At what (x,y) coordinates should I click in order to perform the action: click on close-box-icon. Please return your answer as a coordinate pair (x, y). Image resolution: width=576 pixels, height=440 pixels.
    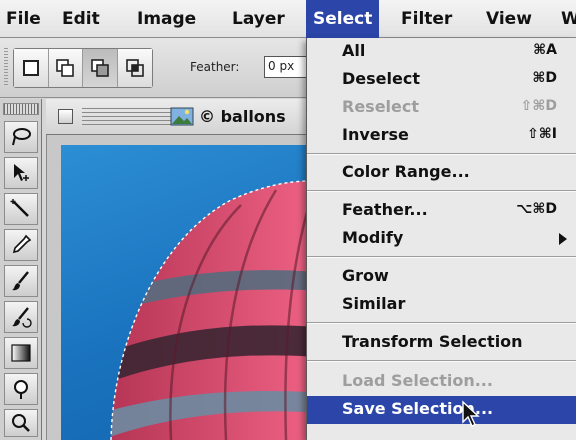
    Looking at the image, I should click on (65, 116).